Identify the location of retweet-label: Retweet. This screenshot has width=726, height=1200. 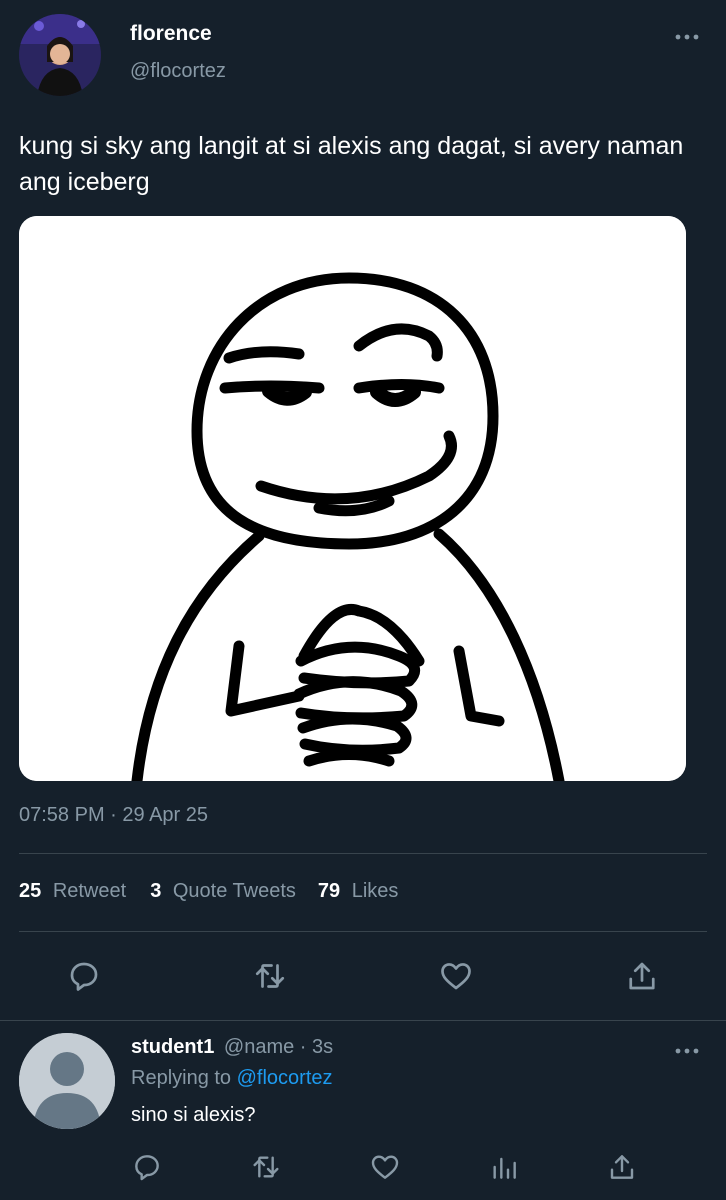
(89, 891).